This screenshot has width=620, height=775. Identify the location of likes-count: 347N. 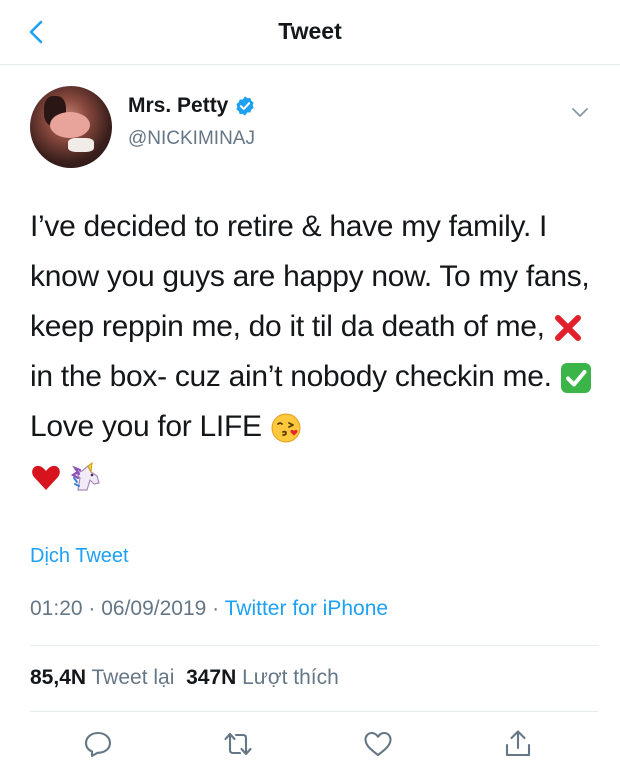
(211, 677).